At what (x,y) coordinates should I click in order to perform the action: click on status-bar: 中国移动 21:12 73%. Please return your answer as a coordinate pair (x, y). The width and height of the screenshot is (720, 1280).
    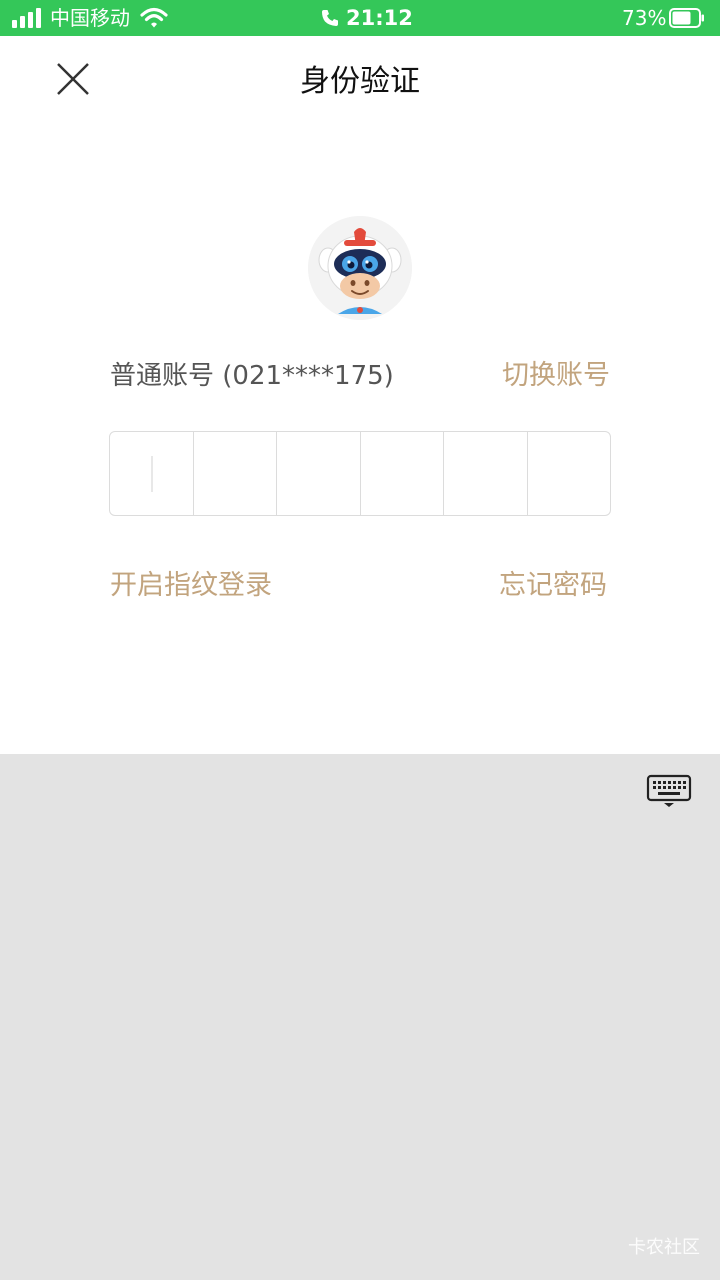
    Looking at the image, I should click on (360, 18).